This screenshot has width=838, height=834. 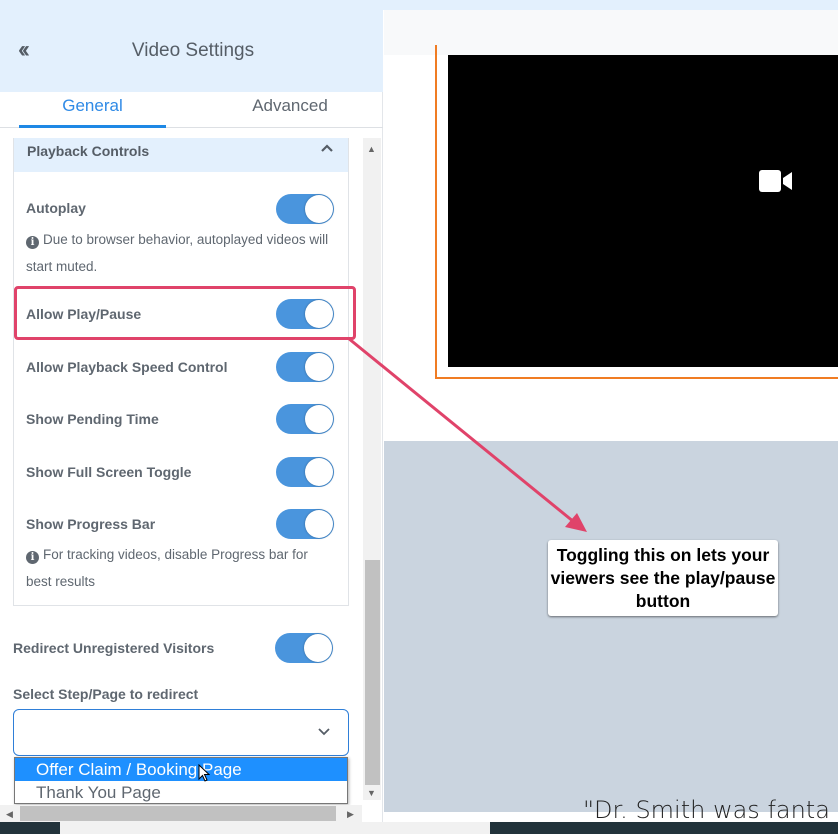 What do you see at coordinates (371, 793) in the screenshot?
I see `scroll-down-arrow-icon: ▼` at bounding box center [371, 793].